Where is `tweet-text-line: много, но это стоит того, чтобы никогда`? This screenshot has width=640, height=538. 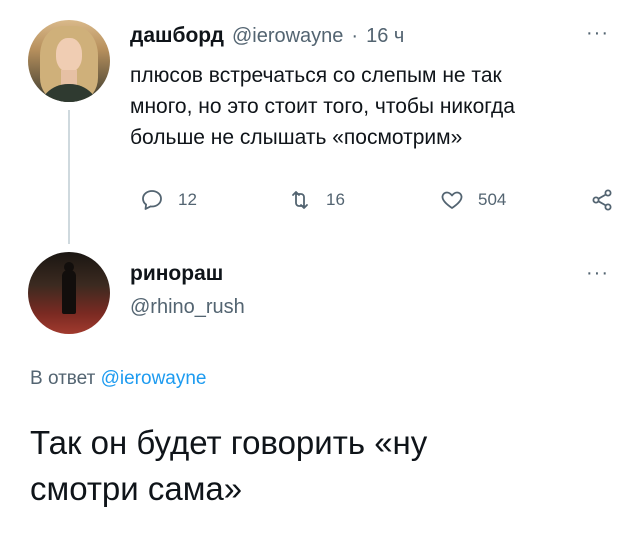
tweet-text-line: много, но это стоит того, чтобы никогда is located at coordinates (322, 106).